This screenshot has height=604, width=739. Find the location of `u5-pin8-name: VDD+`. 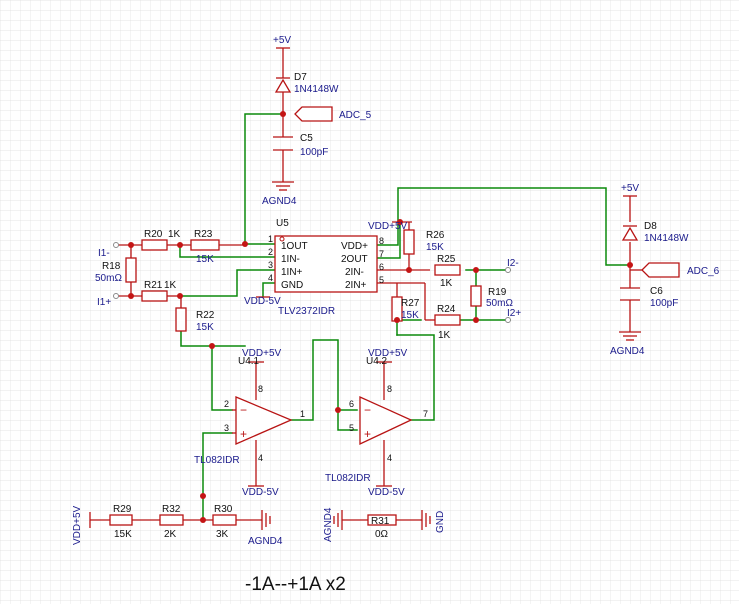

u5-pin8-name: VDD+ is located at coordinates (354, 246).